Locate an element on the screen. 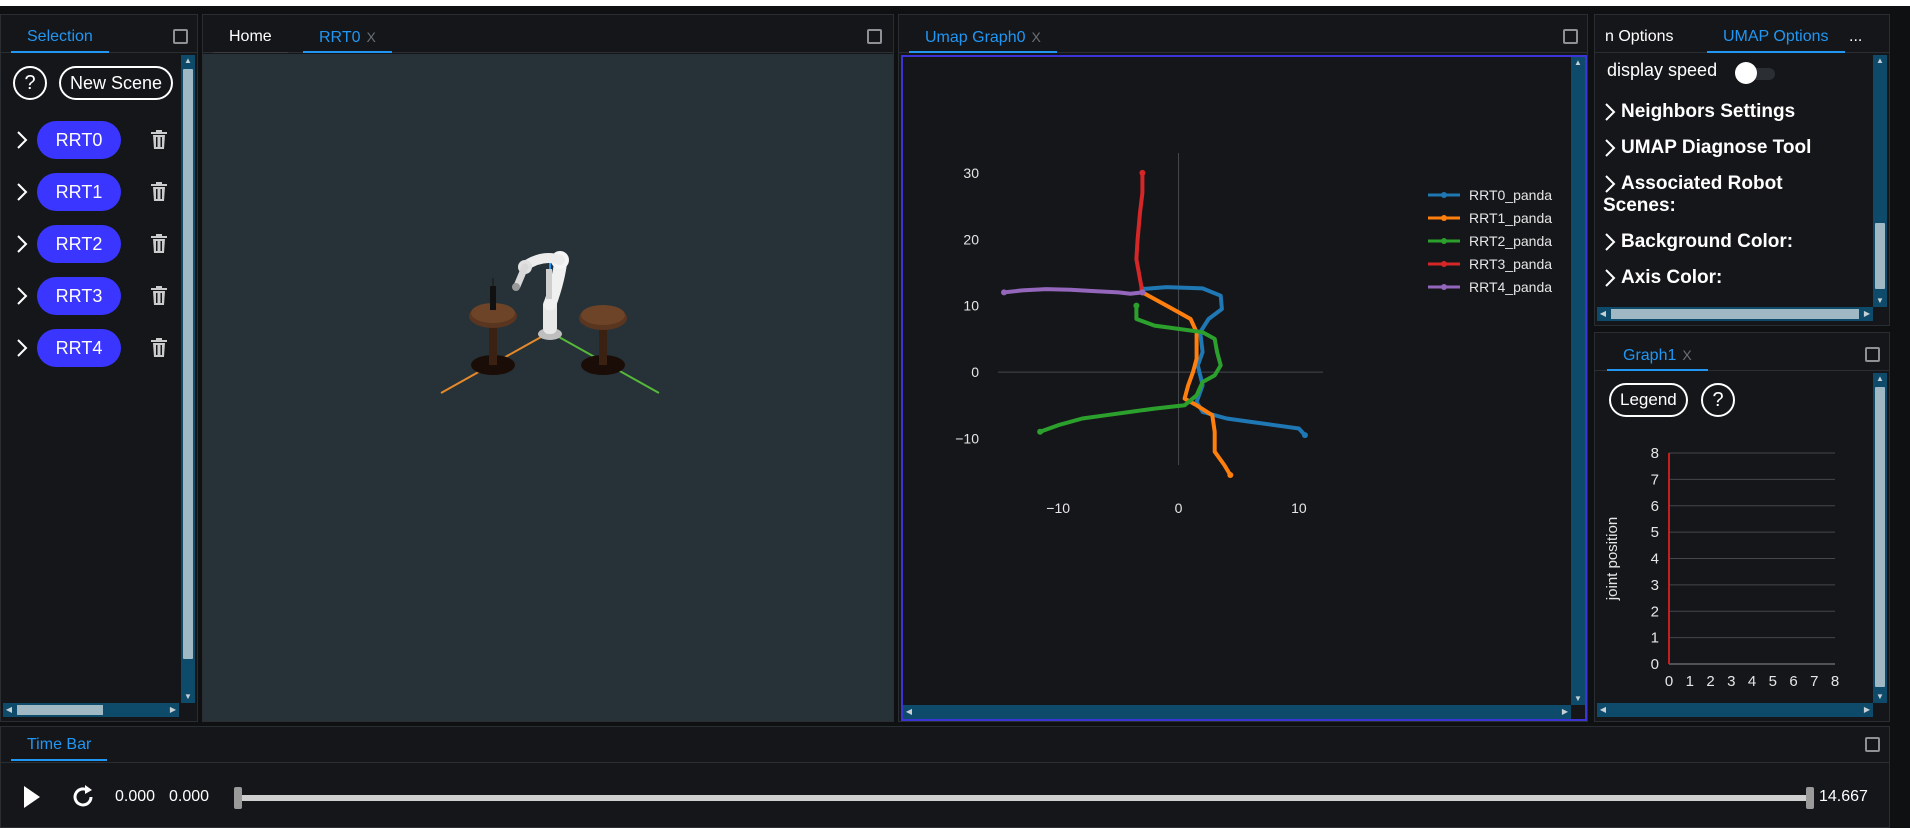 The height and width of the screenshot is (828, 1910). play-icon is located at coordinates (32, 797).